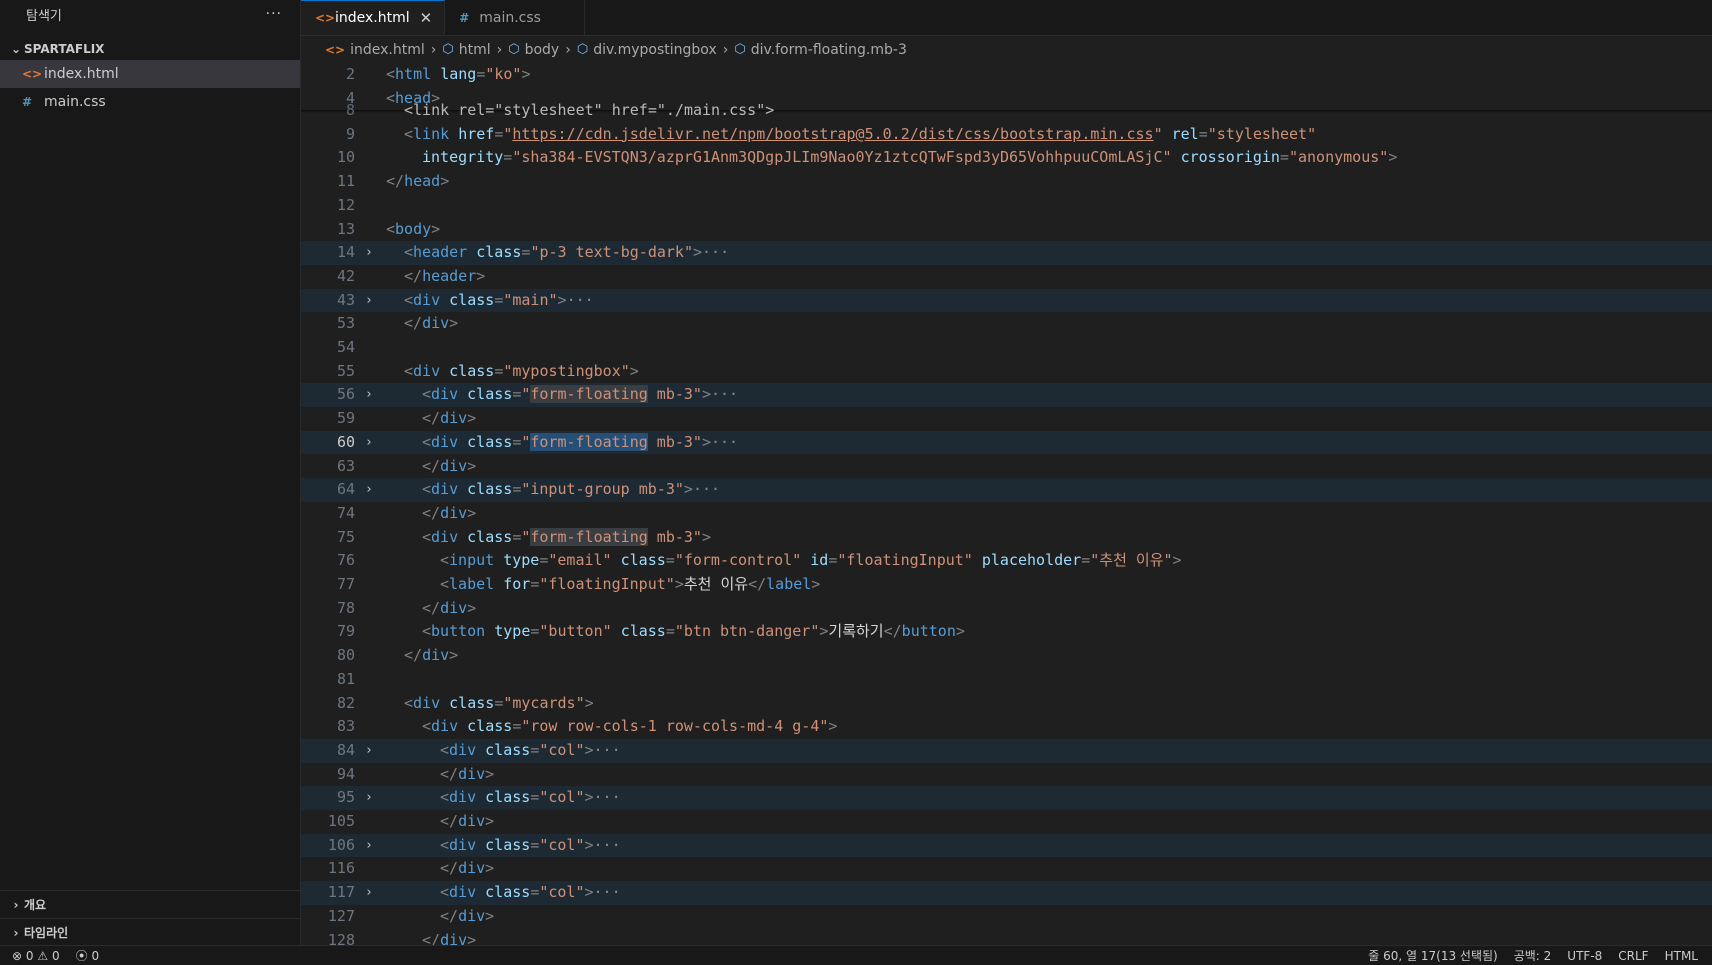 This screenshot has height=965, width=1712. I want to click on code-line: 43 › <div class="main">···, so click(1006, 300).